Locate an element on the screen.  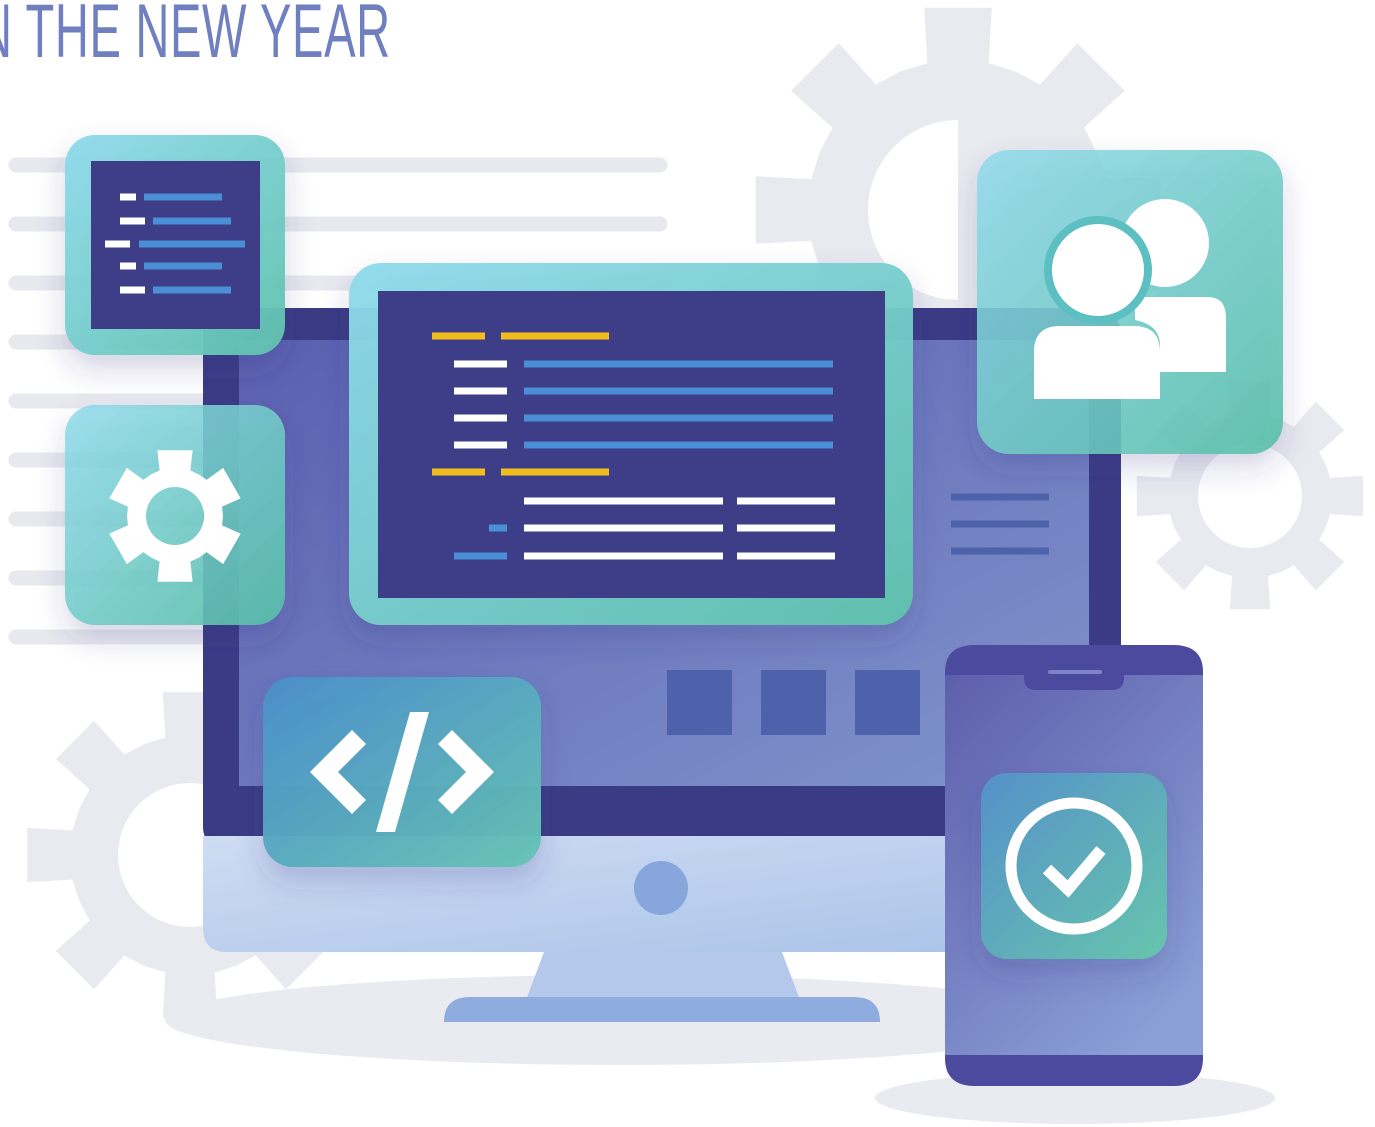
code-listing-icon is located at coordinates (175, 245).